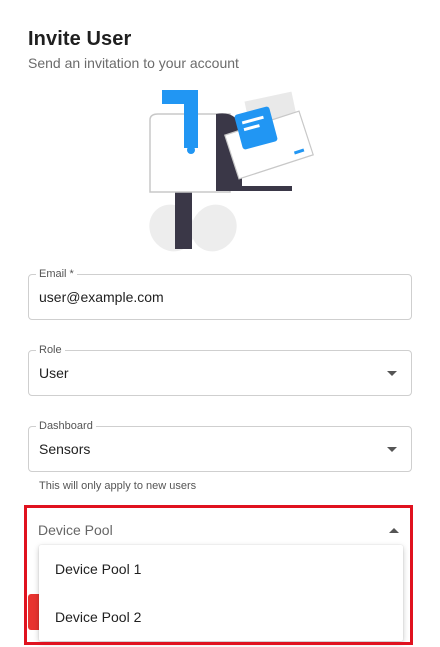 The height and width of the screenshot is (647, 440). I want to click on role-select: Role User, so click(220, 369).